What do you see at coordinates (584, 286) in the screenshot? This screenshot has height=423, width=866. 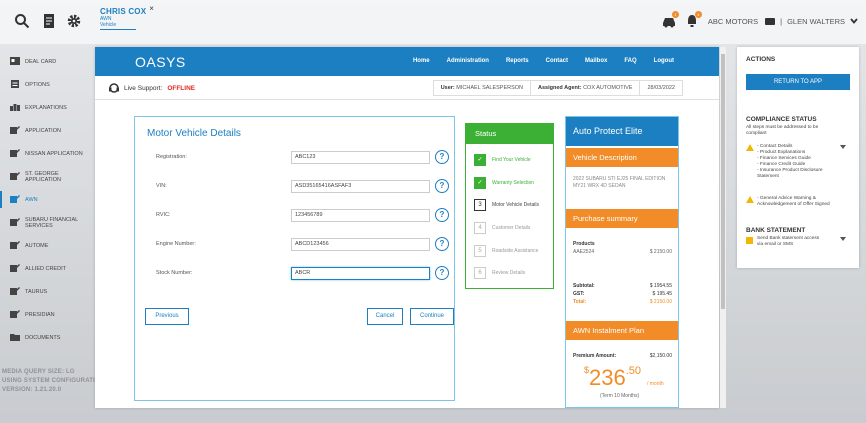 I see `subtotal-label: Subtotal:` at bounding box center [584, 286].